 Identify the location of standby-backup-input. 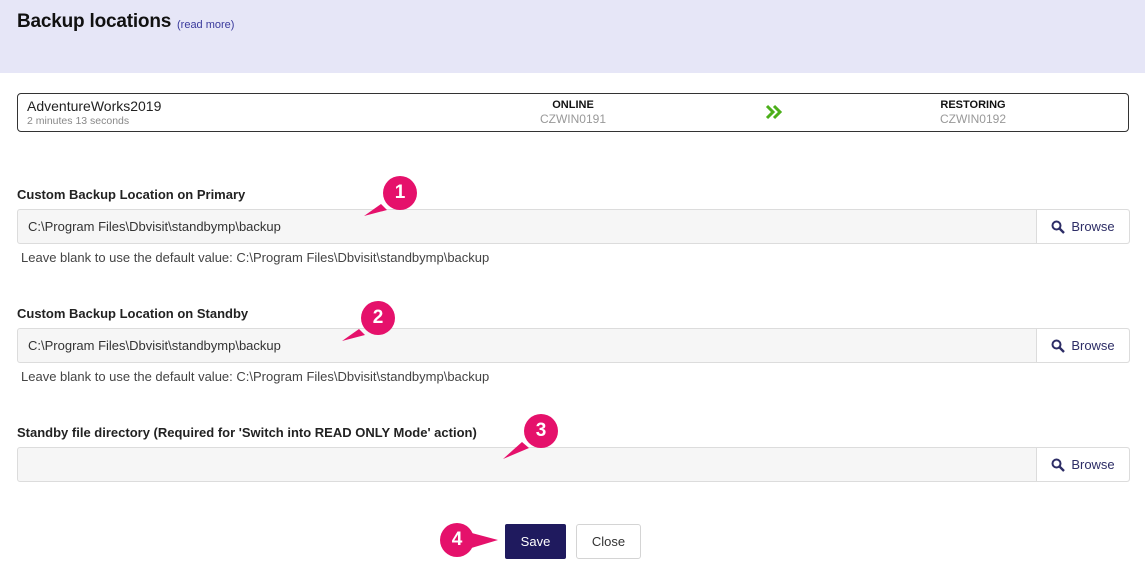
(527, 345).